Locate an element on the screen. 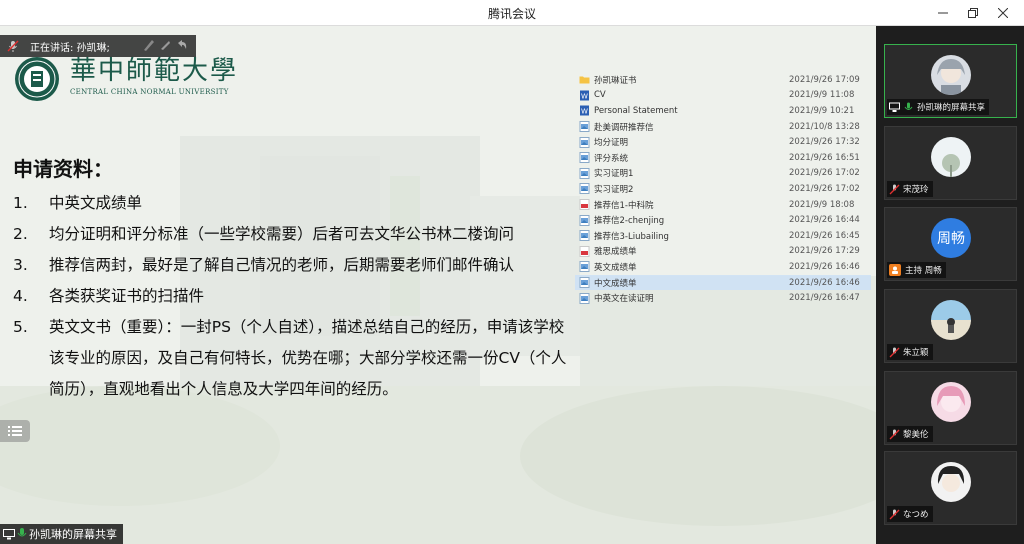 The height and width of the screenshot is (544, 1024). file-date: 2021/10/8 13:28 is located at coordinates (824, 126).